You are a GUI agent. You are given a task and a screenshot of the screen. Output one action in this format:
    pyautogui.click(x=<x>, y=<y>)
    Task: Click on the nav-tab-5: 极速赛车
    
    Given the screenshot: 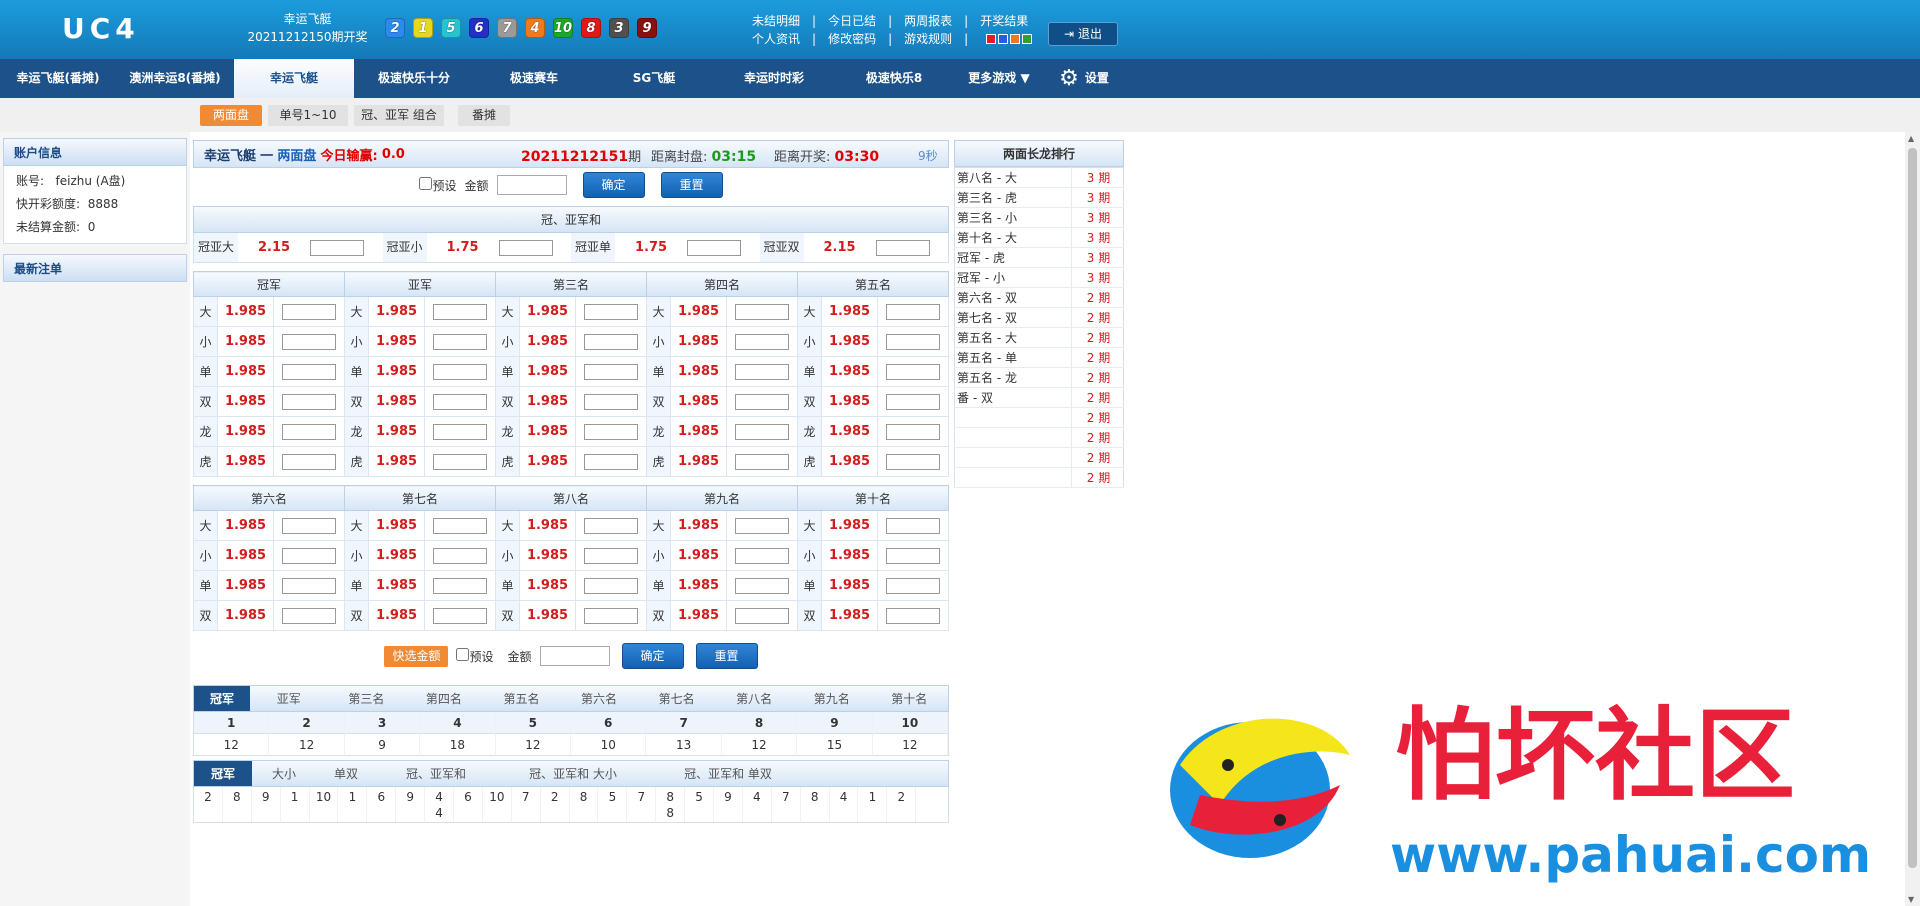 What is the action you would take?
    pyautogui.click(x=534, y=78)
    